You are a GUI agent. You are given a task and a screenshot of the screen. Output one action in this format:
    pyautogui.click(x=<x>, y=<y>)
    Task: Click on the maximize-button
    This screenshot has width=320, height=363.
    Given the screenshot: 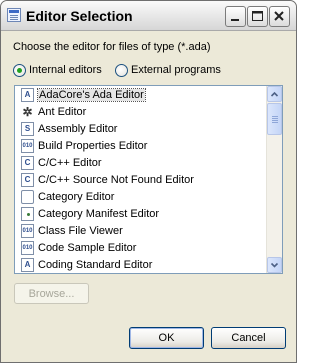 What is the action you would take?
    pyautogui.click(x=257, y=16)
    